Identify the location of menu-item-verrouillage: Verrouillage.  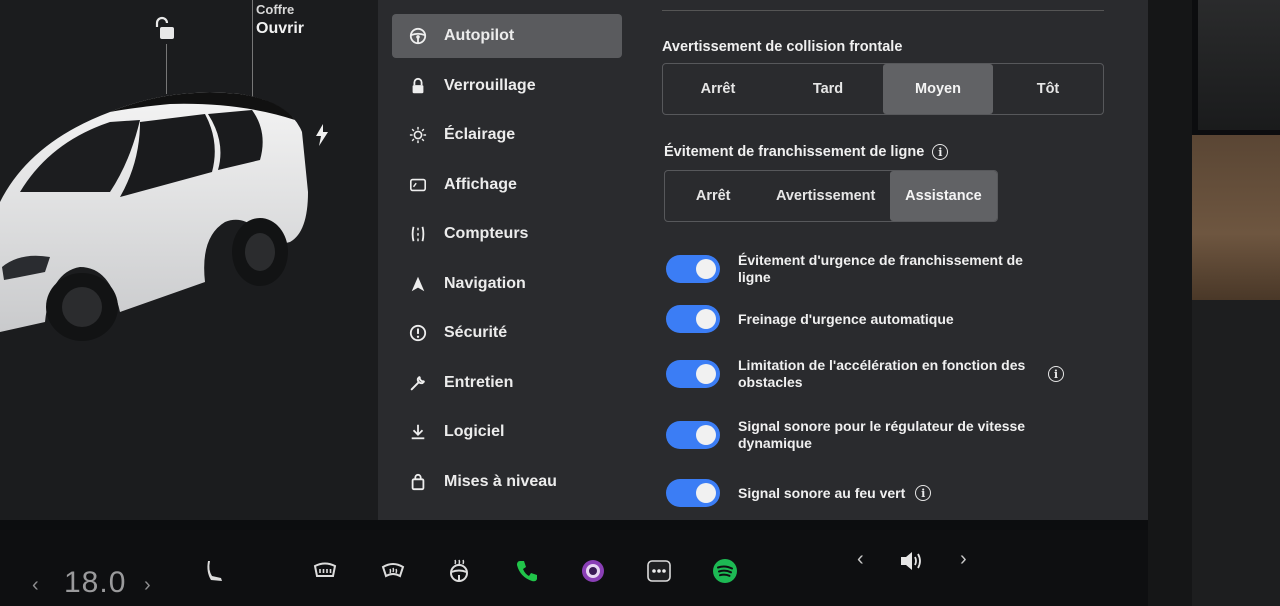
(507, 86).